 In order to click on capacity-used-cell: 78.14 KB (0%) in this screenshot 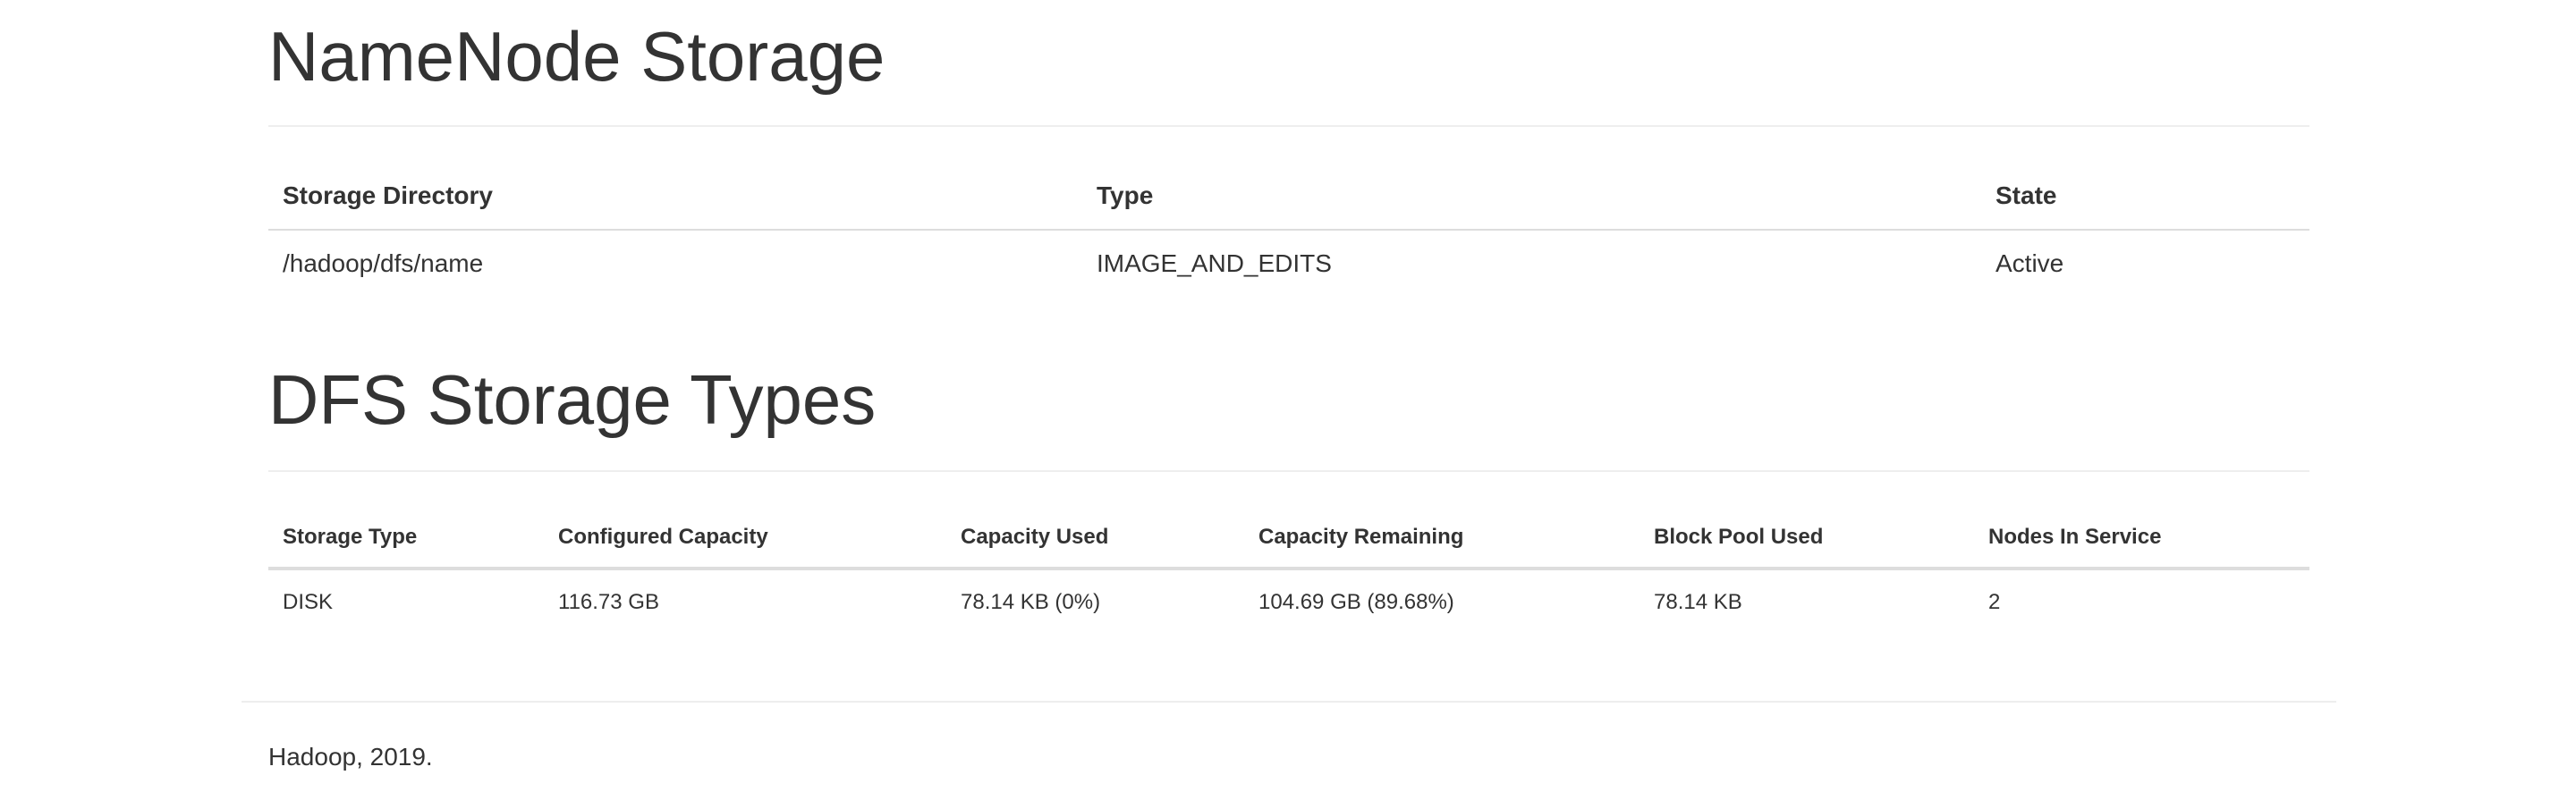, I will do `click(1031, 602)`.